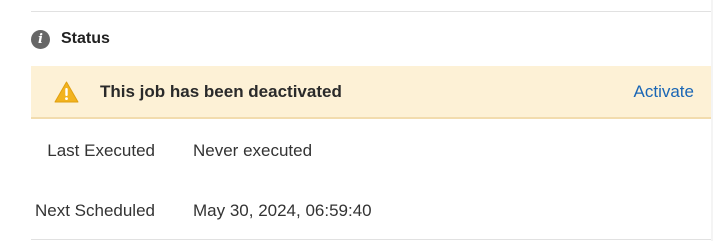 The image size is (713, 241). I want to click on last-executed-label: Last Executed, so click(101, 150).